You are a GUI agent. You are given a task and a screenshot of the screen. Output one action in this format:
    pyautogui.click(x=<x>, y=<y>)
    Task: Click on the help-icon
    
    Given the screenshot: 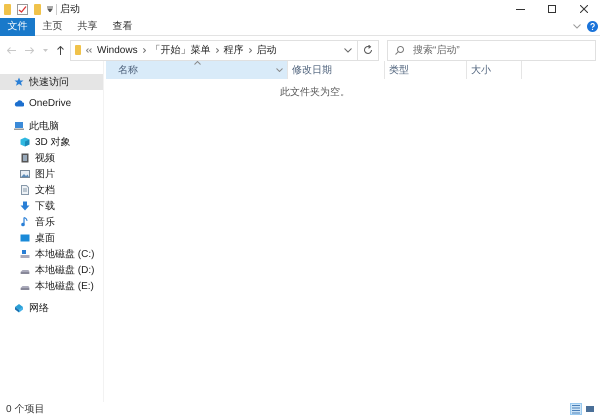 What is the action you would take?
    pyautogui.click(x=592, y=26)
    